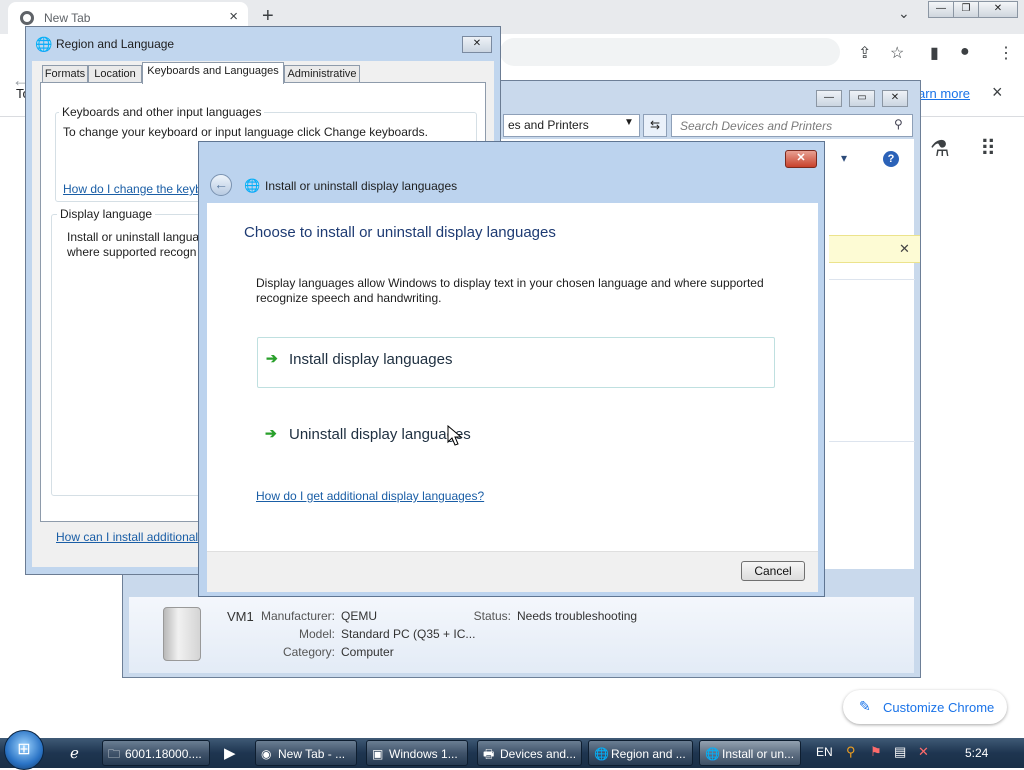 This screenshot has width=1024, height=770. Describe the element at coordinates (268, 16) in the screenshot. I see `new-tab-button: +` at that location.